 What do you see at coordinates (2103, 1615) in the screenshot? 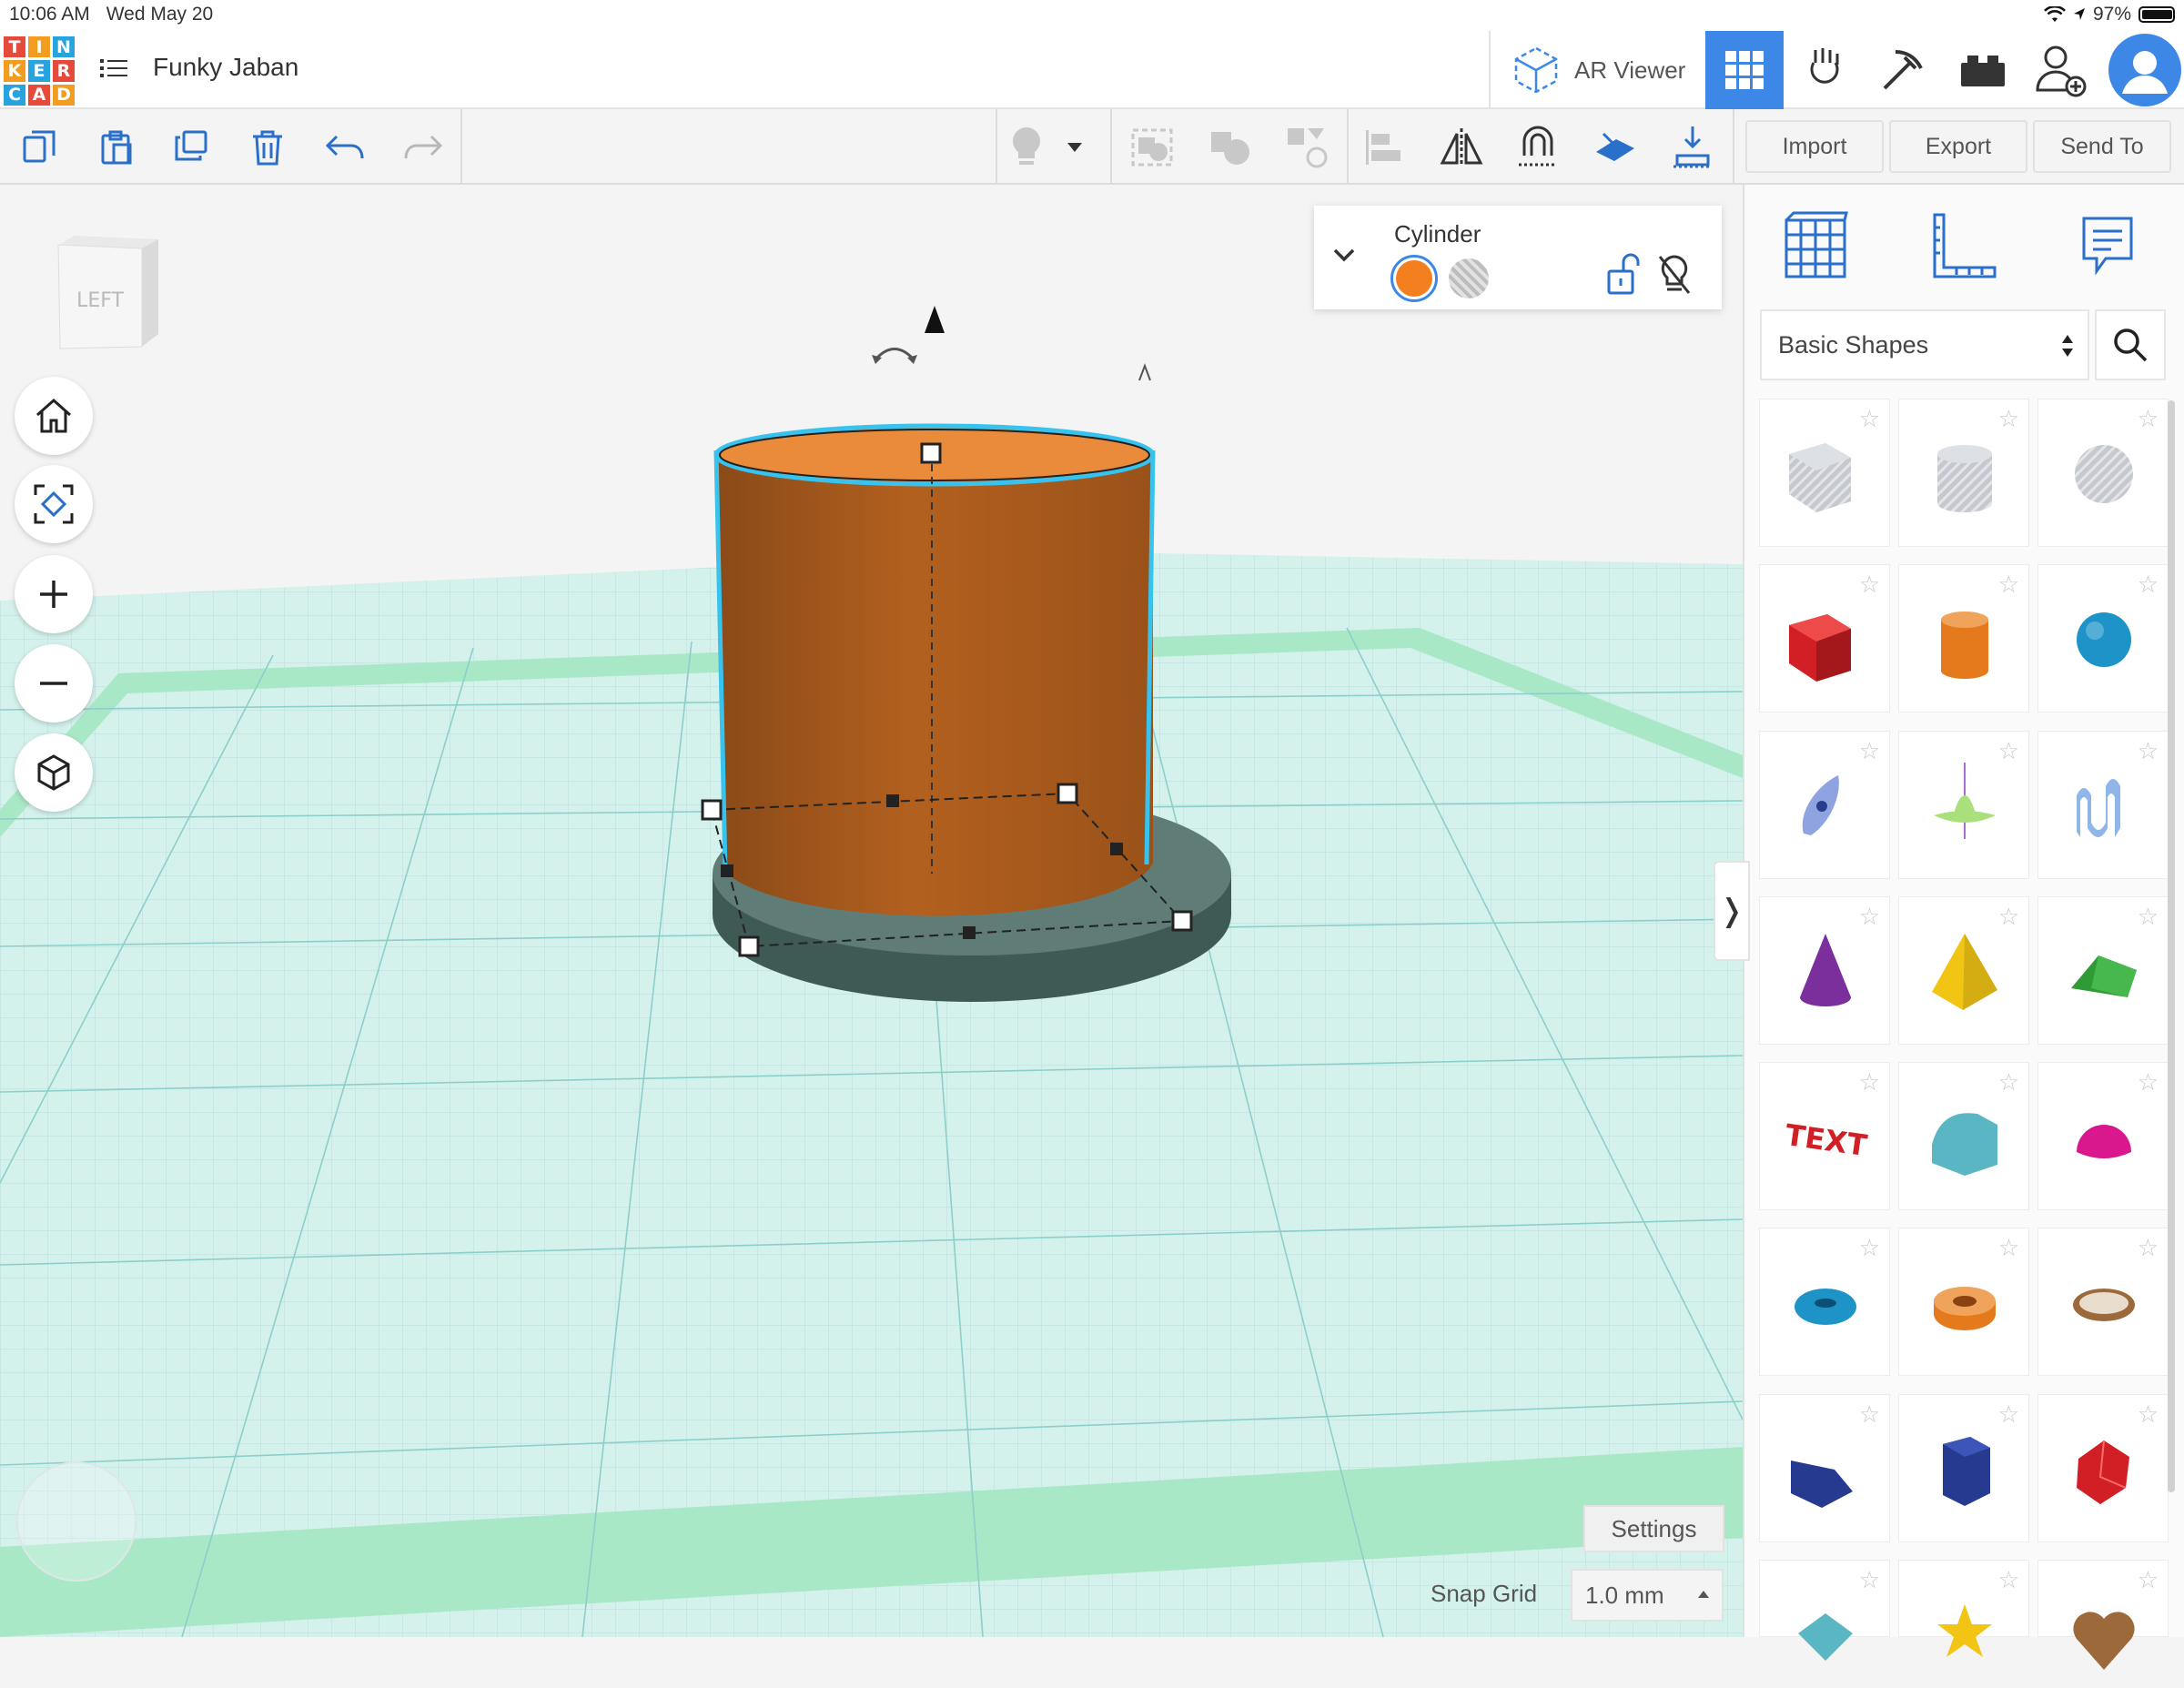
I see `shape-tile-heart: ☆` at bounding box center [2103, 1615].